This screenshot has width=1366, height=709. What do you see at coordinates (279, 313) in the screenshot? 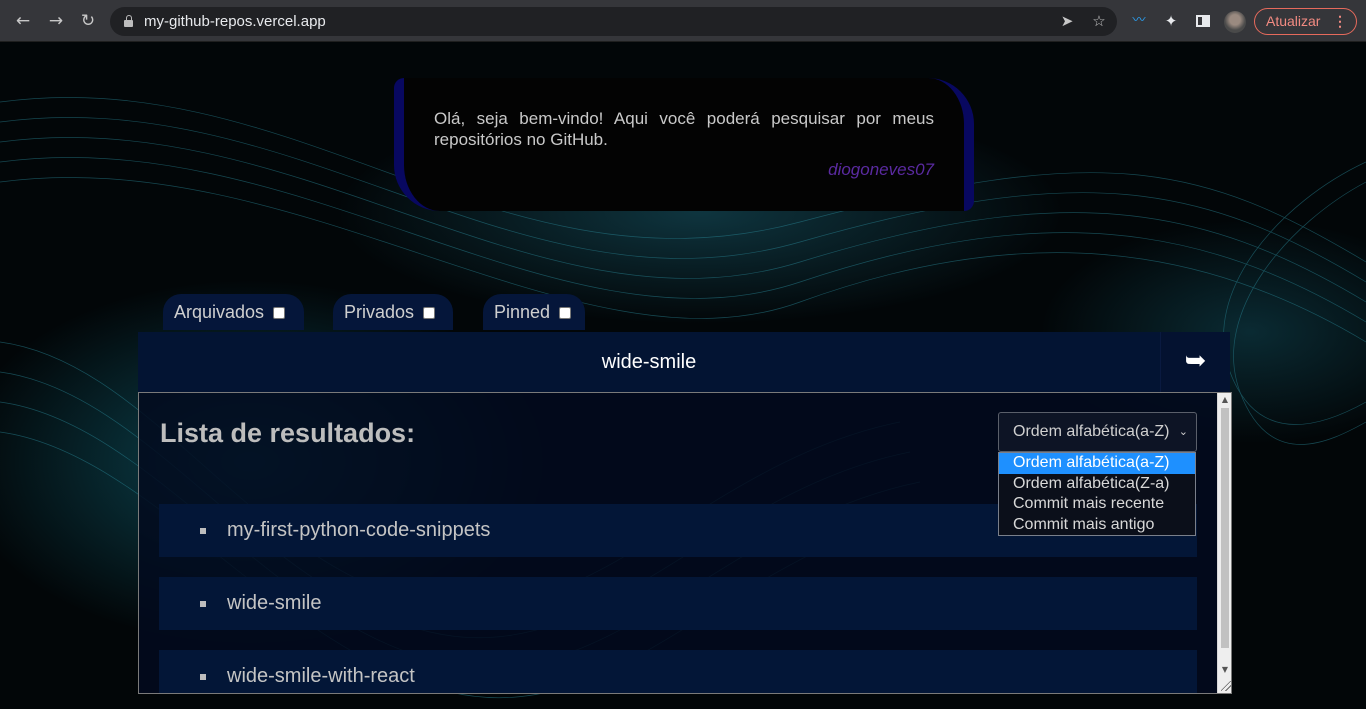
I see `archived-checkbox` at bounding box center [279, 313].